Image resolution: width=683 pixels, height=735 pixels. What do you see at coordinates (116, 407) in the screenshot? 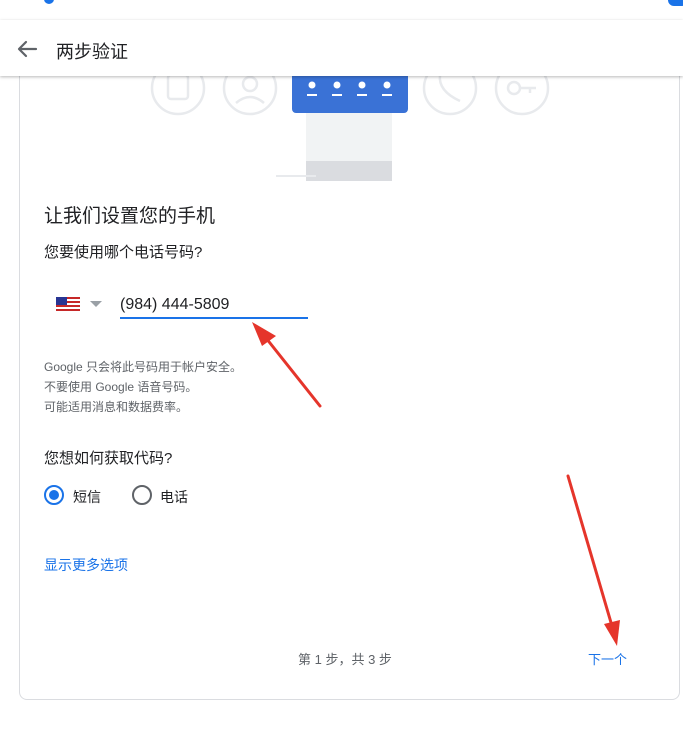
I see `note-line: 可能适用消息和数据费率。` at bounding box center [116, 407].